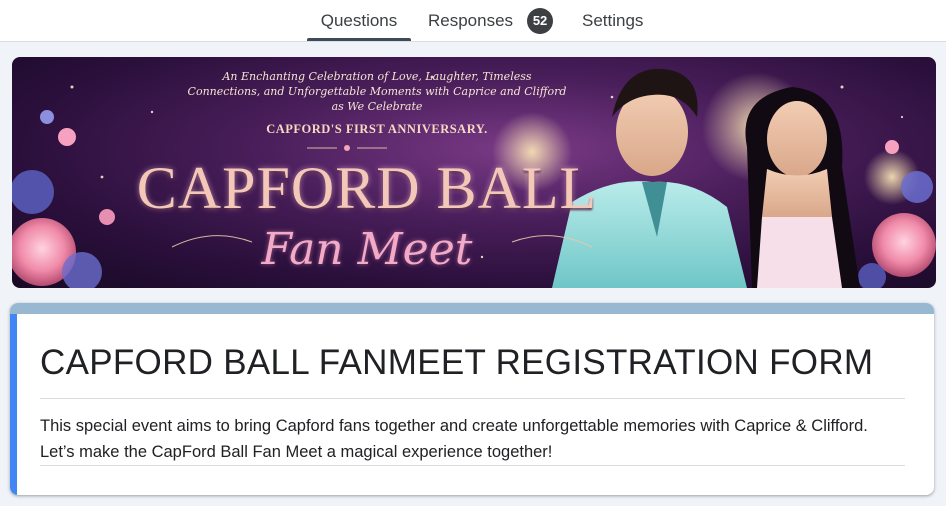 This screenshot has width=946, height=506. Describe the element at coordinates (456, 363) in the screenshot. I see `form-title: CAPFORD BALL FANMEET REGISTRATION FORM` at that location.